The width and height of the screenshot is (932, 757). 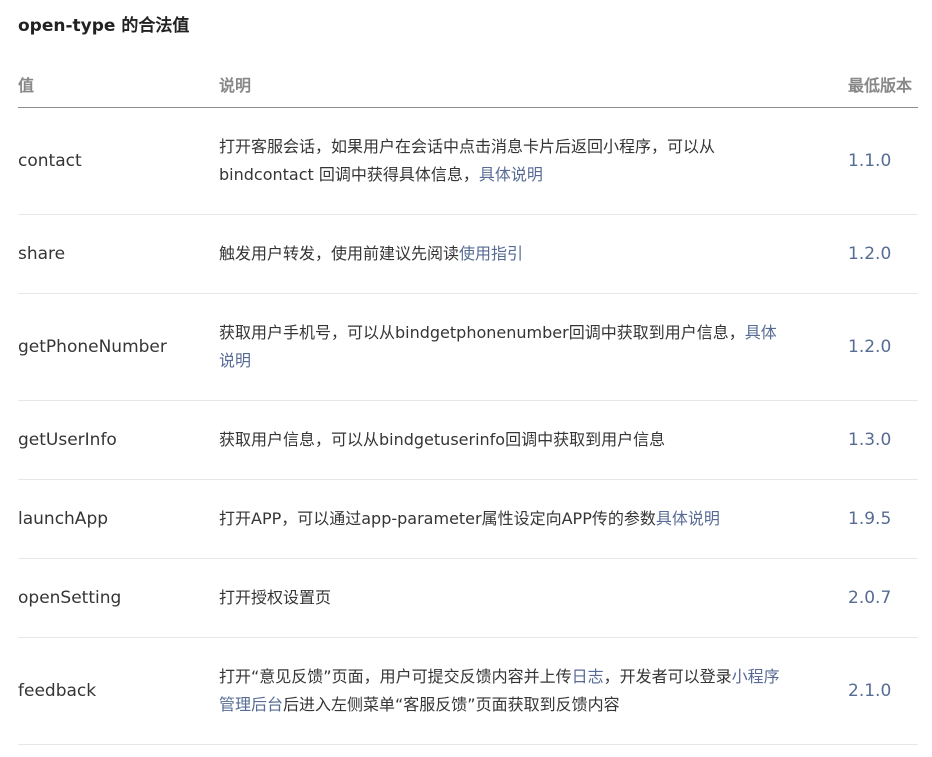 I want to click on section-heading: open-type 的合法值, so click(x=104, y=26).